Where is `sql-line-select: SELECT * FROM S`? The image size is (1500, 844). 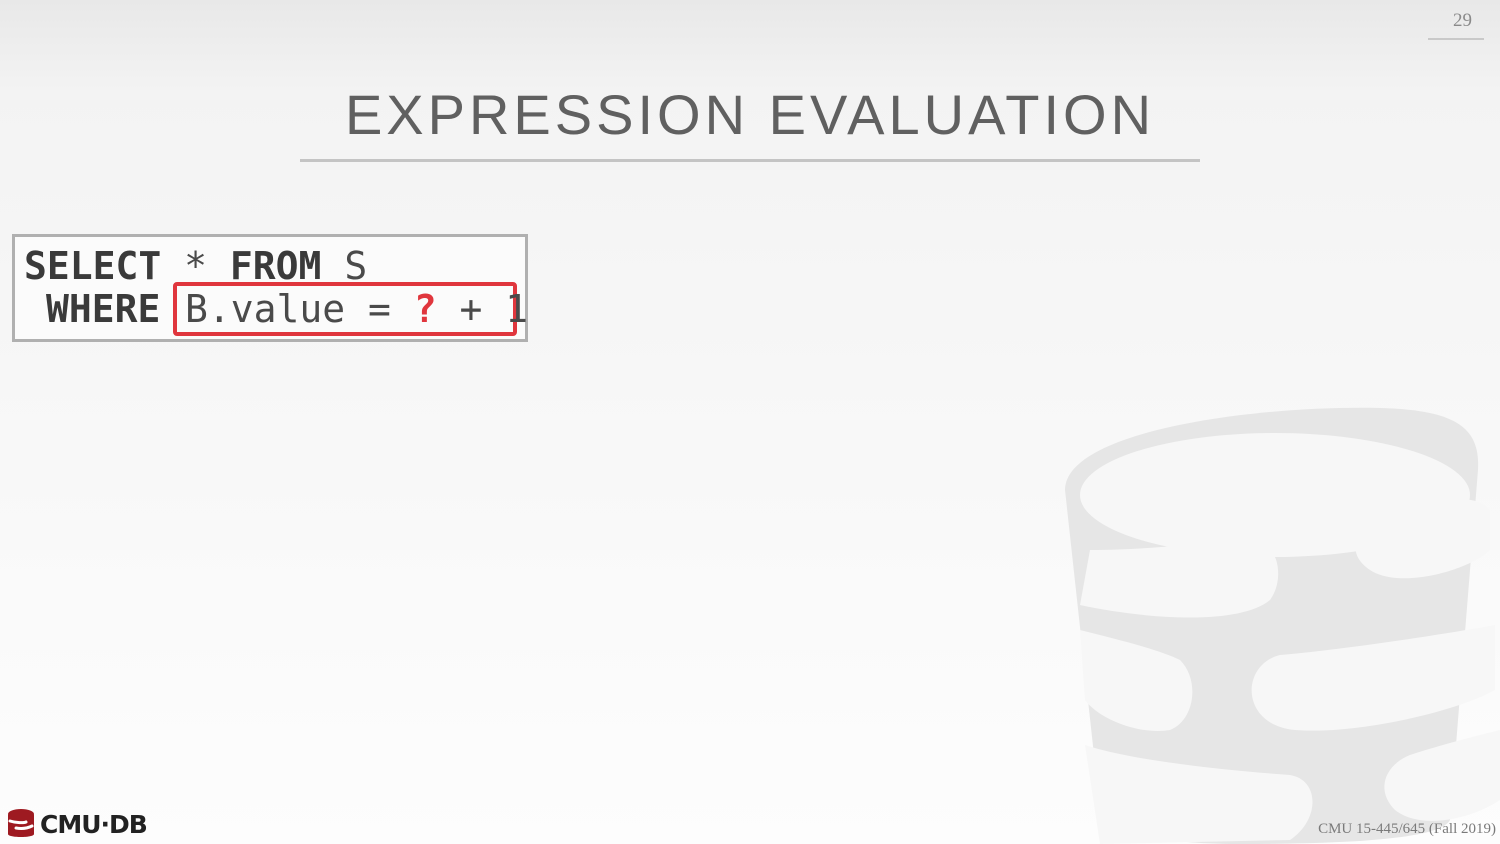 sql-line-select: SELECT * FROM S is located at coordinates (195, 266).